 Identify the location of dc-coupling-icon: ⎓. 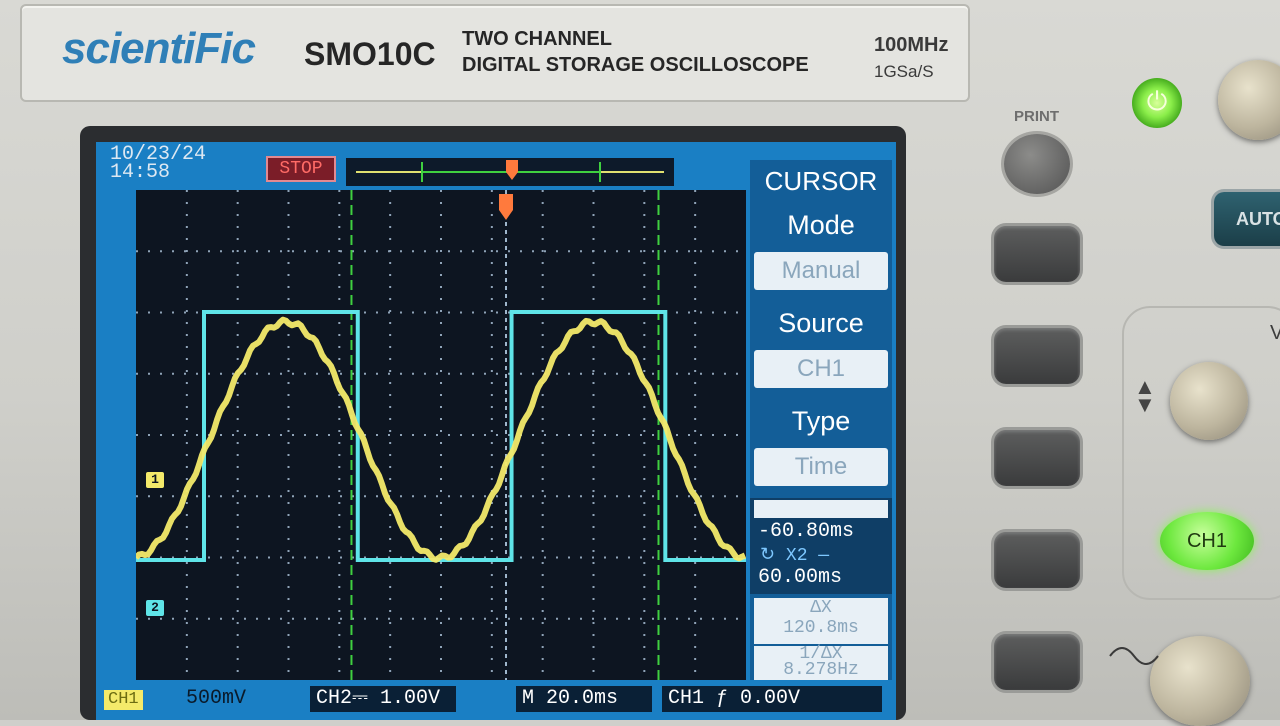
(366, 698).